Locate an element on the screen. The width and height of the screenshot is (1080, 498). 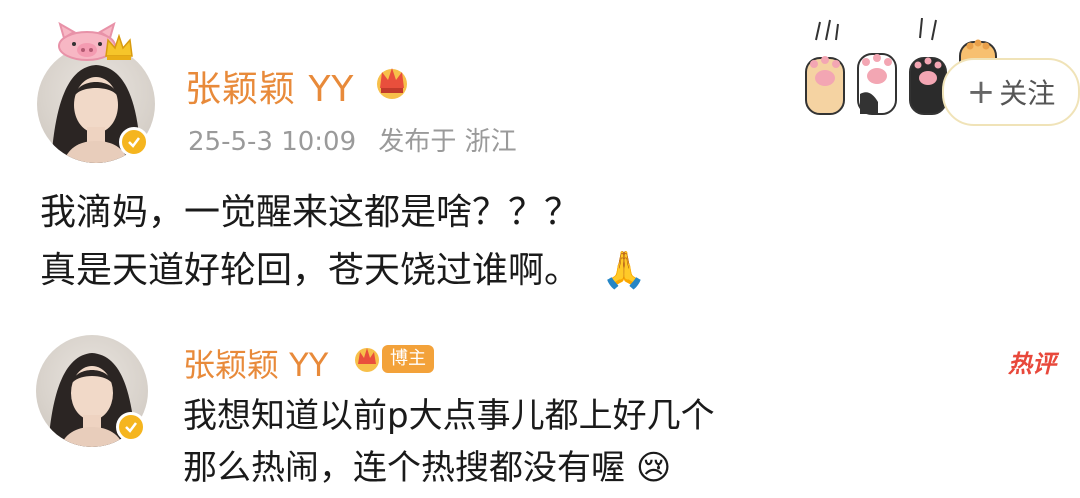
follow-label: 关注 is located at coordinates (1027, 93).